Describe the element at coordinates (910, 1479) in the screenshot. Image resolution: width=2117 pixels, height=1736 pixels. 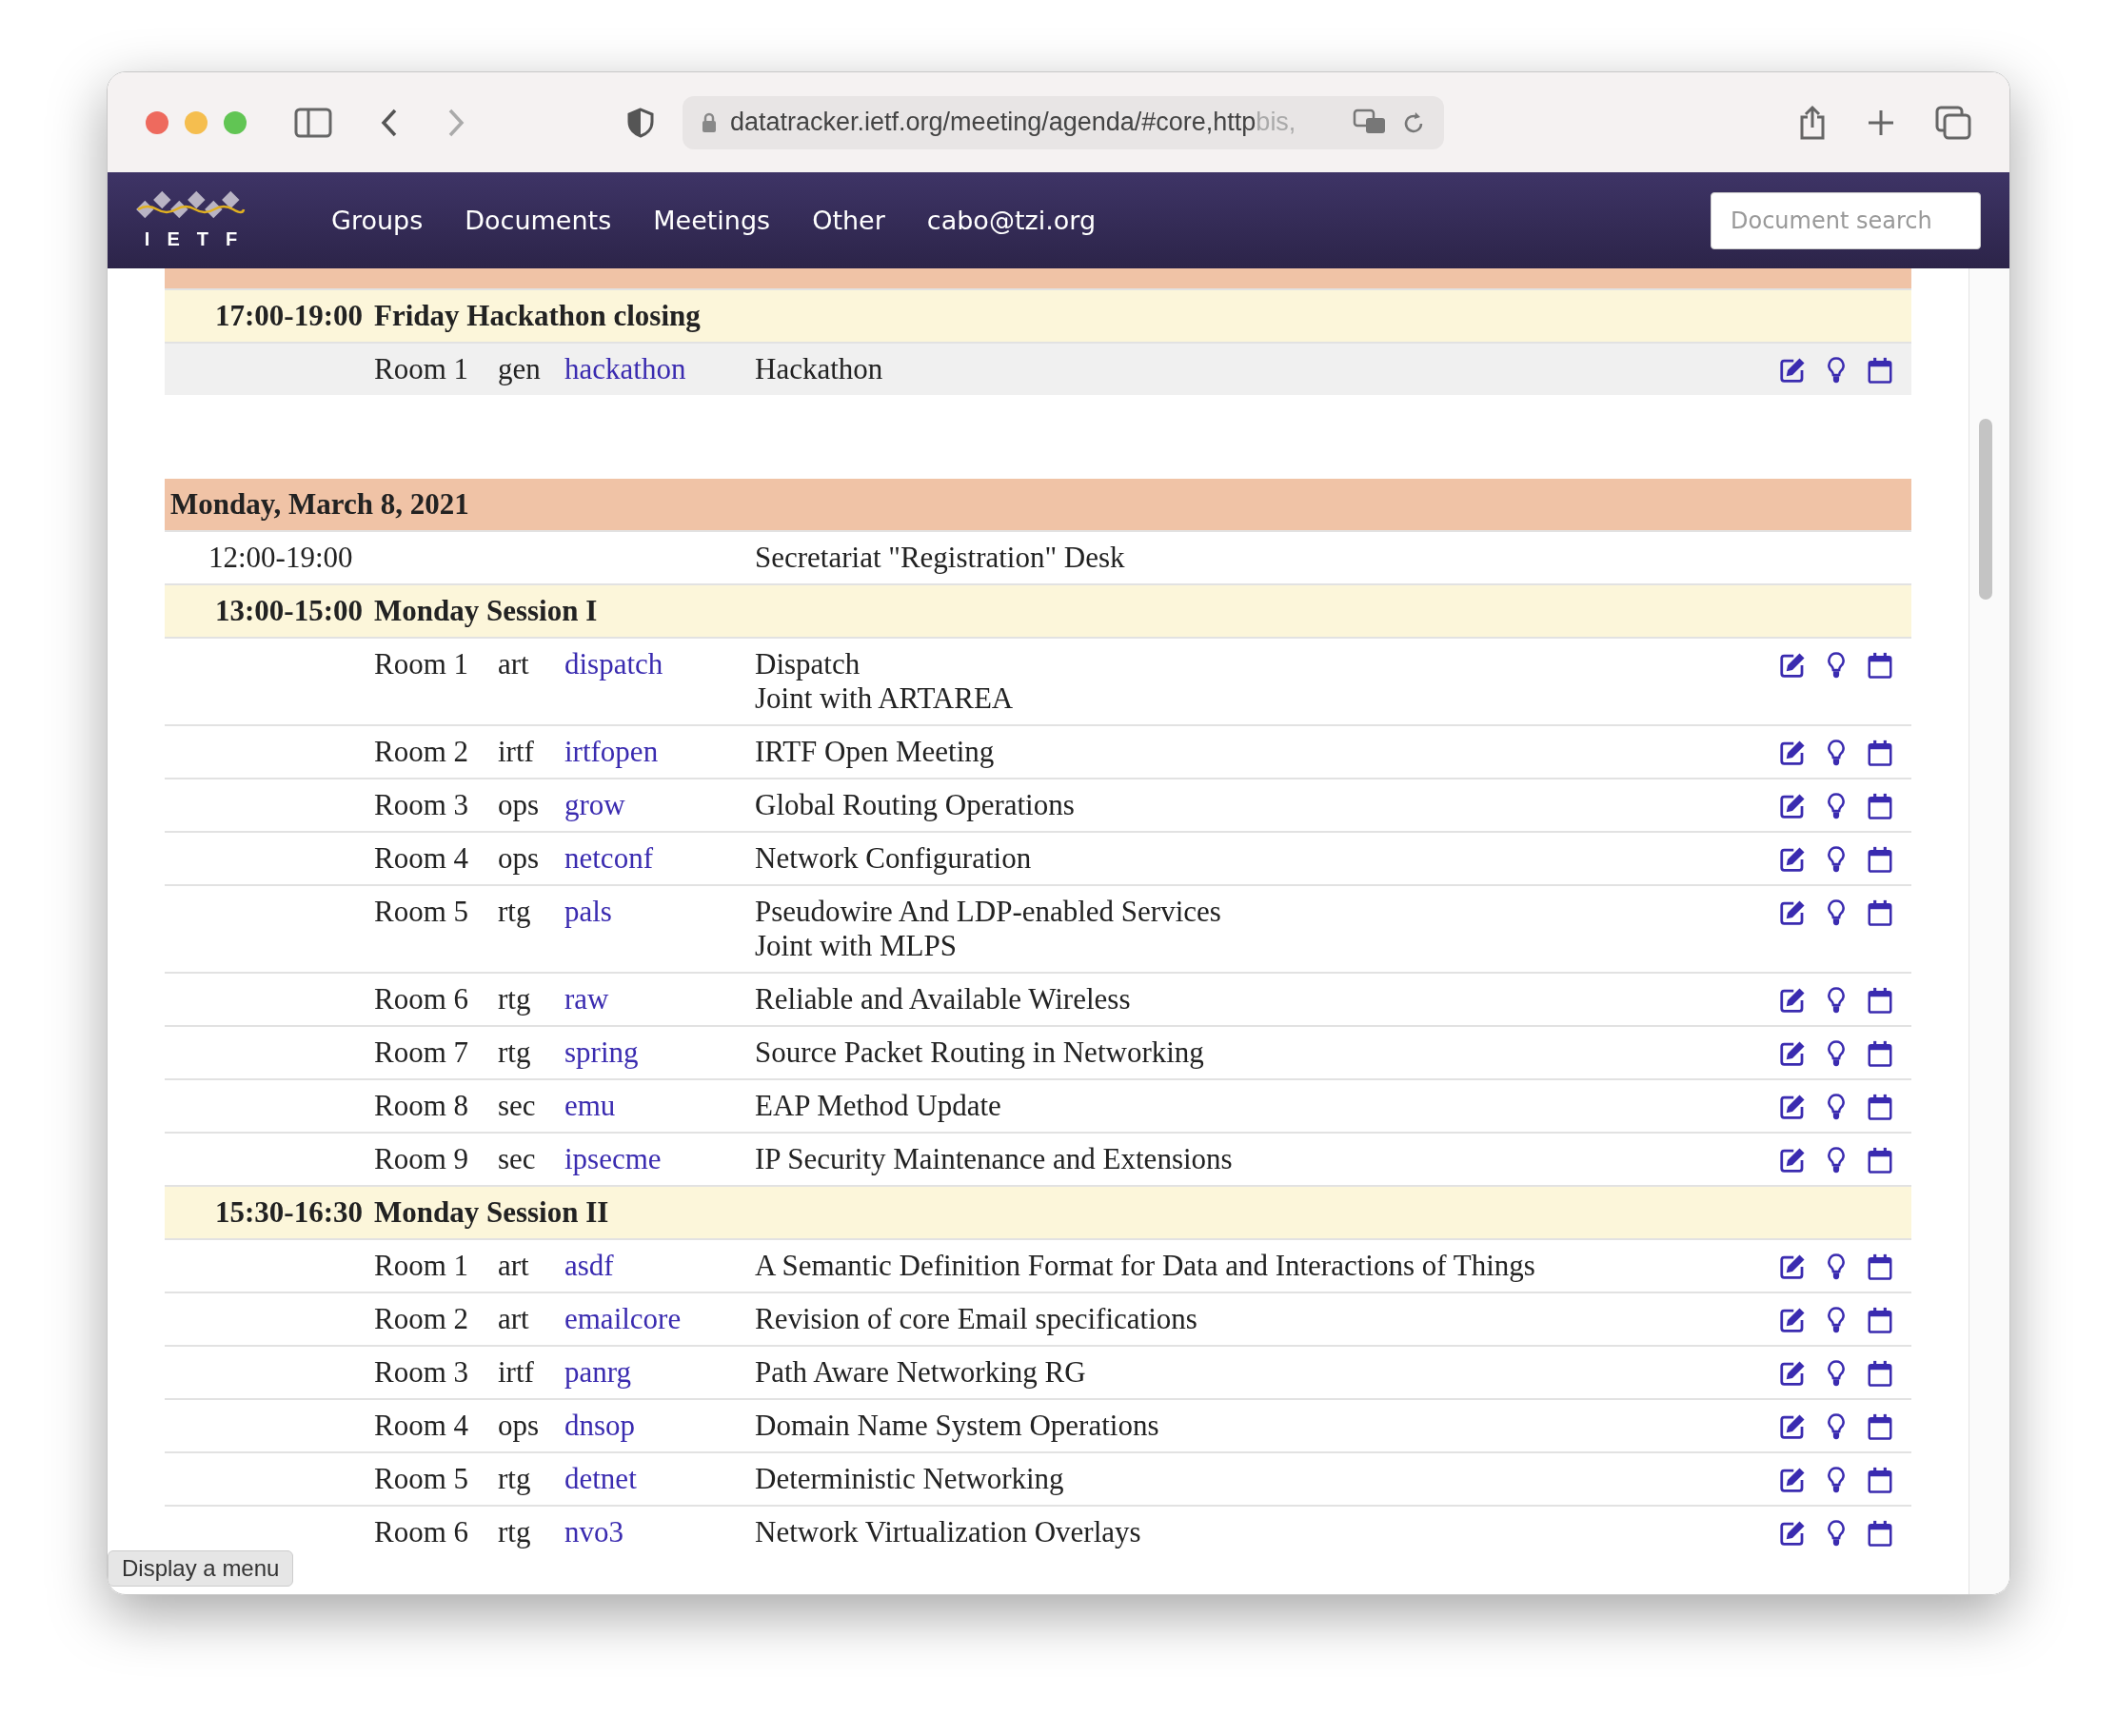
I see `session-name: Deterministic Networking` at that location.